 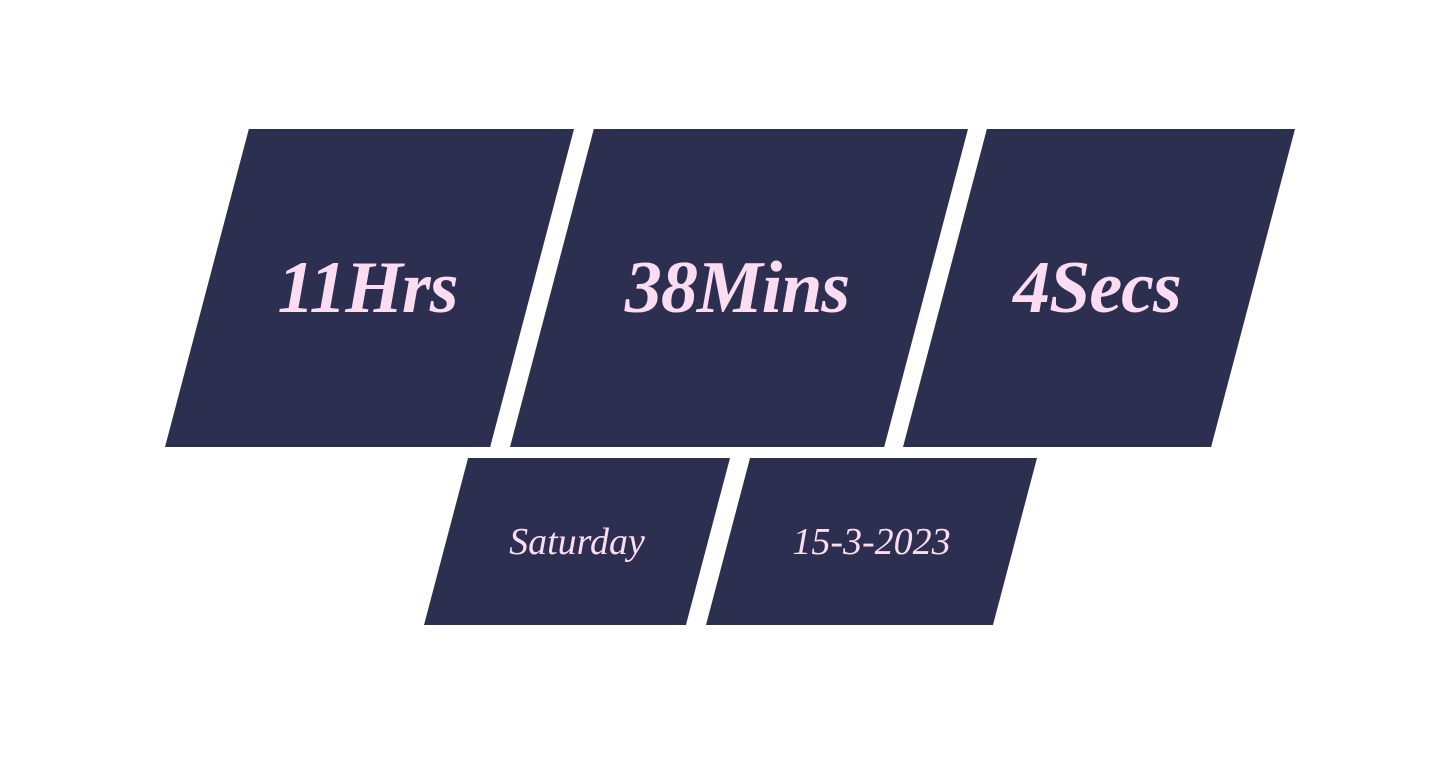 I want to click on date-value: 15-3-2023, so click(x=871, y=541).